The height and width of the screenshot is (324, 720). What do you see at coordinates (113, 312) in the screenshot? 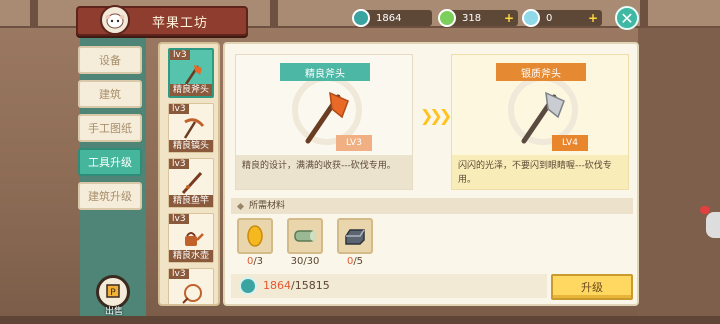
I see `sell-label: 出售` at bounding box center [113, 312].